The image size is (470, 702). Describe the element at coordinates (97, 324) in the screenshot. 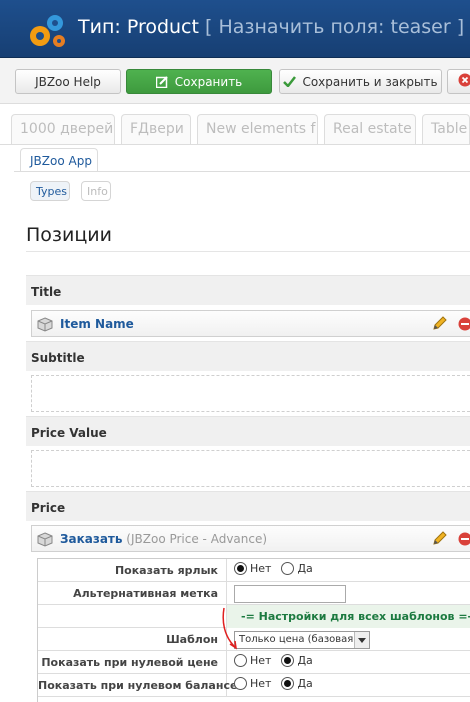

I see `element-name: Item Name` at that location.